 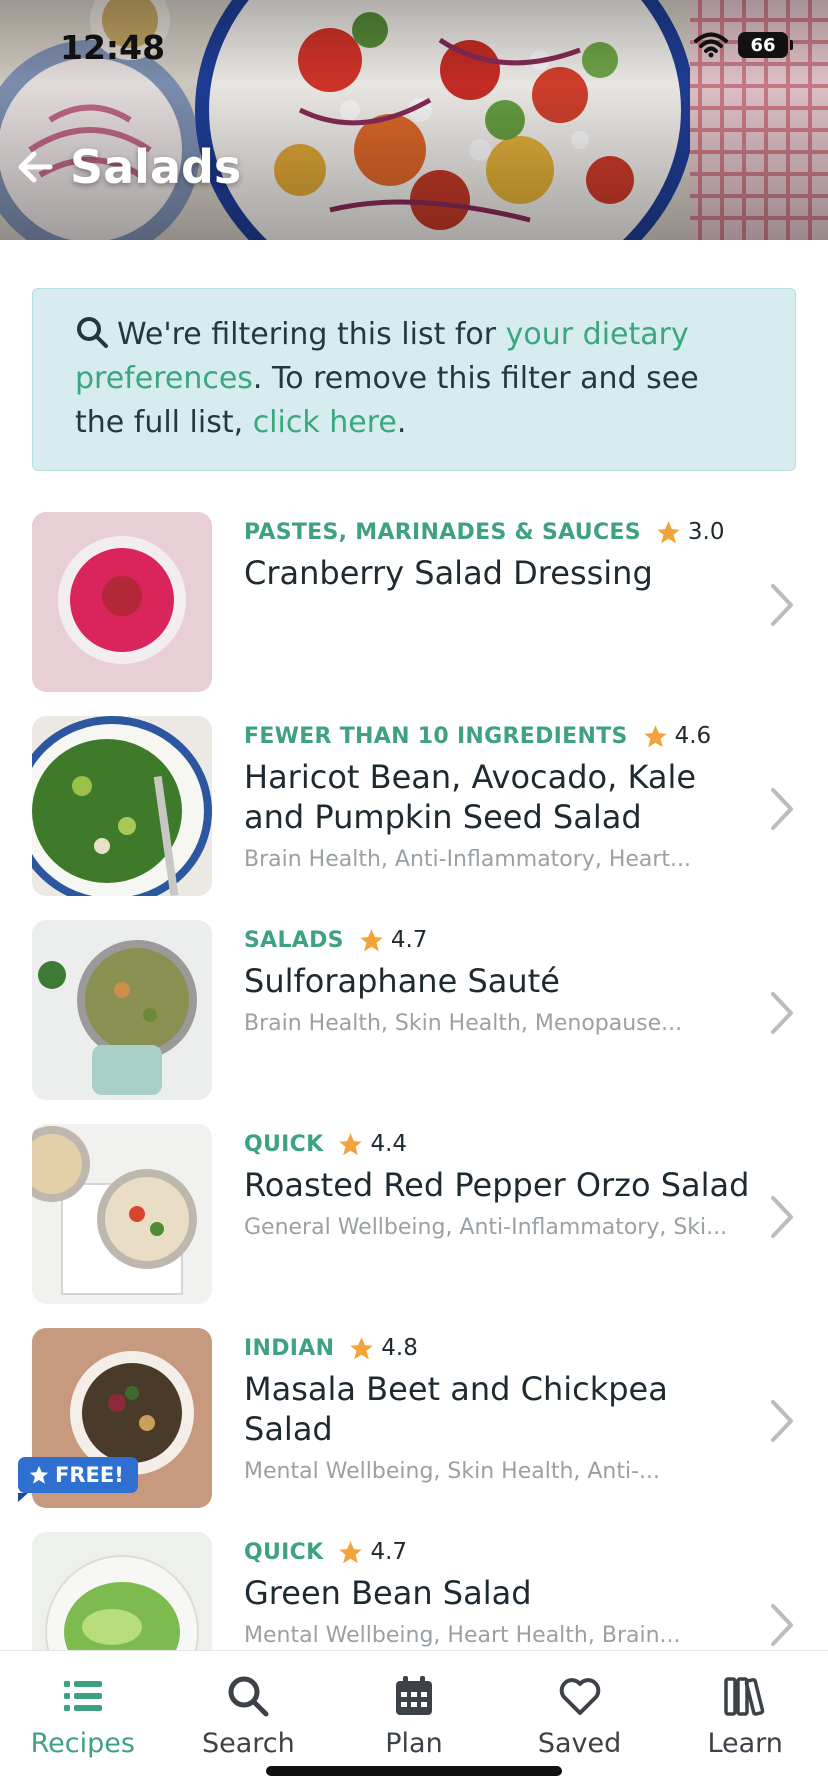 What do you see at coordinates (744, 1696) in the screenshot?
I see `books-icon` at bounding box center [744, 1696].